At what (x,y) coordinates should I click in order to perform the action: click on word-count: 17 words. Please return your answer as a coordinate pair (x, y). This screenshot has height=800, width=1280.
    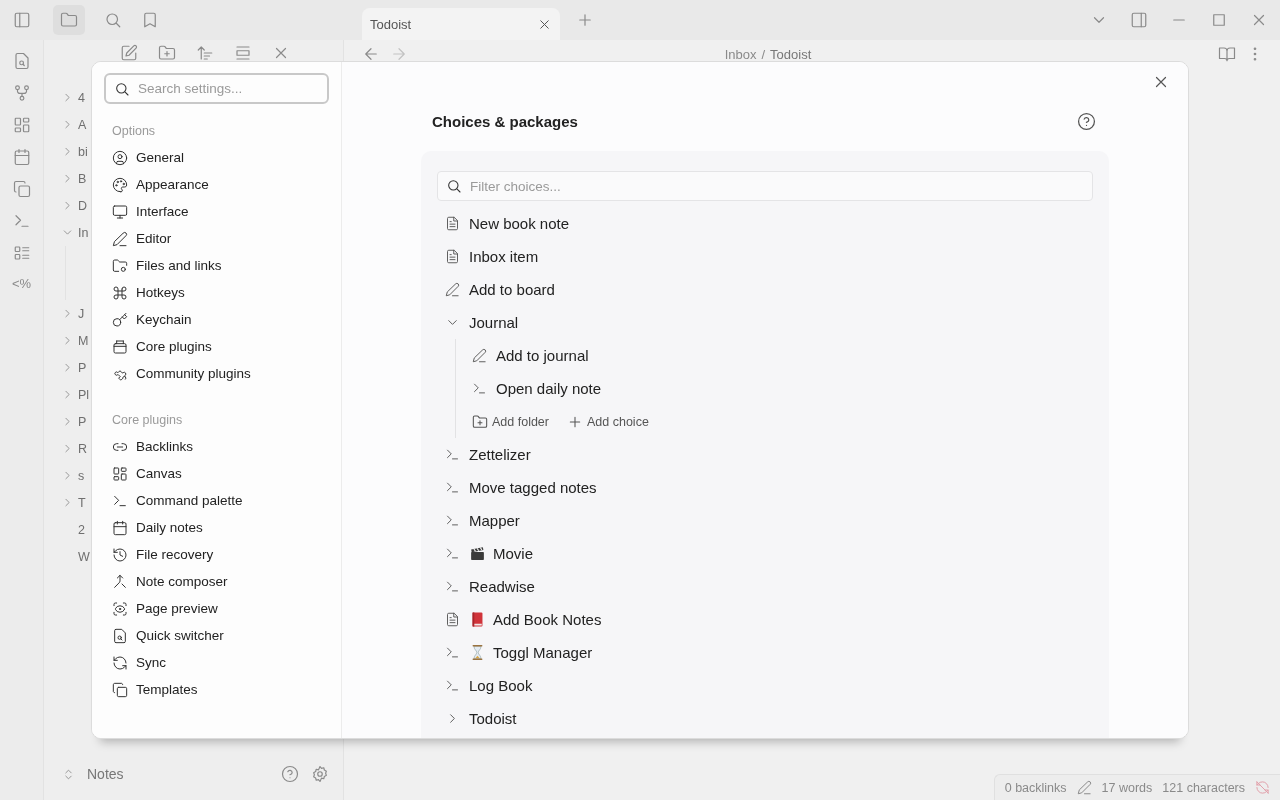
    Looking at the image, I should click on (1127, 787).